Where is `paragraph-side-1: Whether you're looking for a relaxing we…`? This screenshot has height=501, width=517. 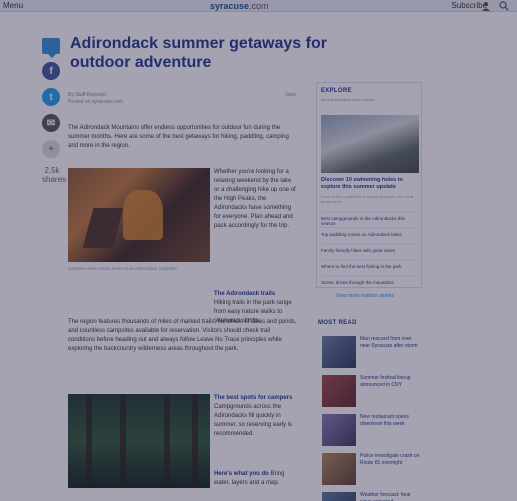
paragraph-side-1: Whether you're looking for a relaxing we… is located at coordinates (255, 199).